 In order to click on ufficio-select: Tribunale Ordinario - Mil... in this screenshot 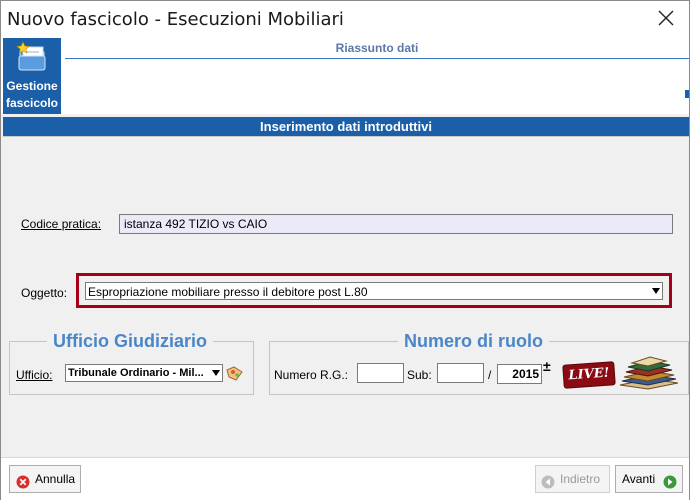, I will do `click(144, 373)`.